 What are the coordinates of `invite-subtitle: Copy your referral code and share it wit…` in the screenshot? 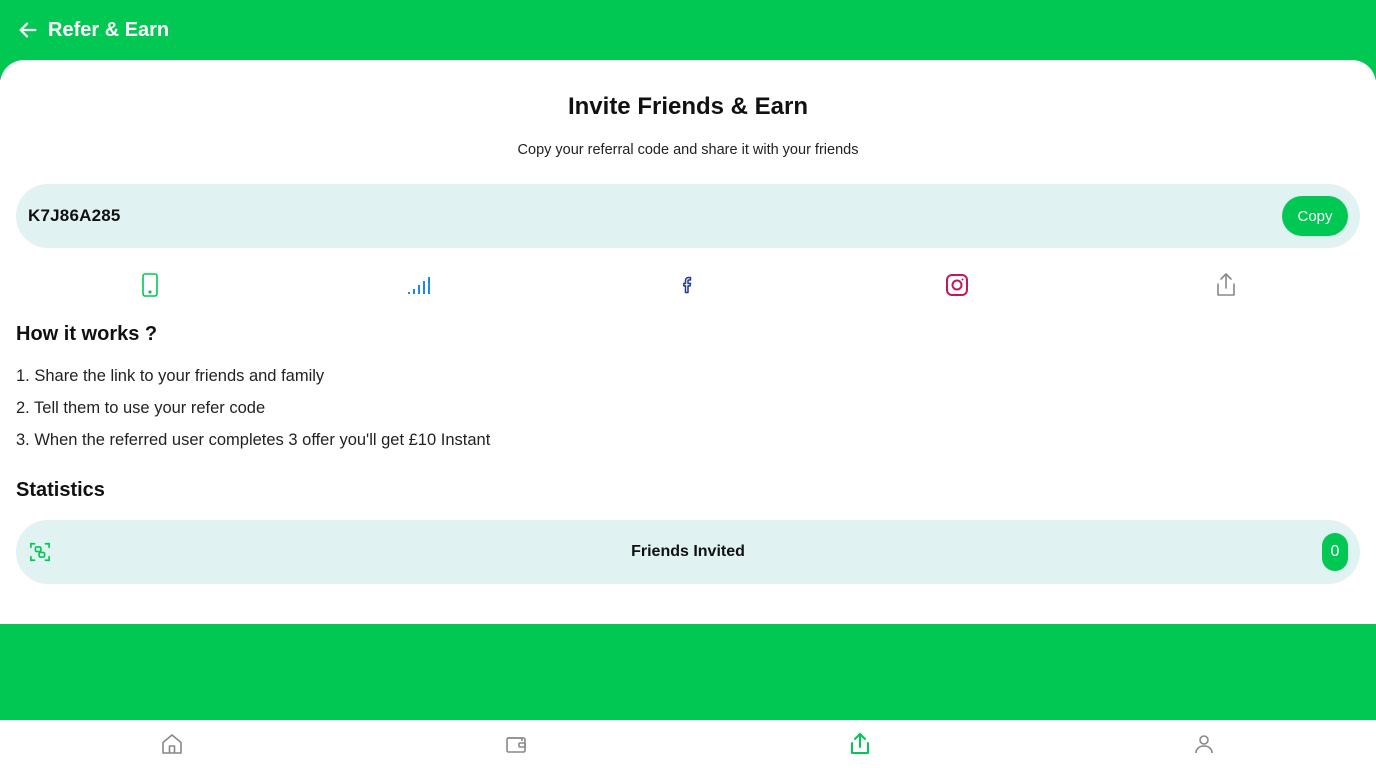 It's located at (688, 150).